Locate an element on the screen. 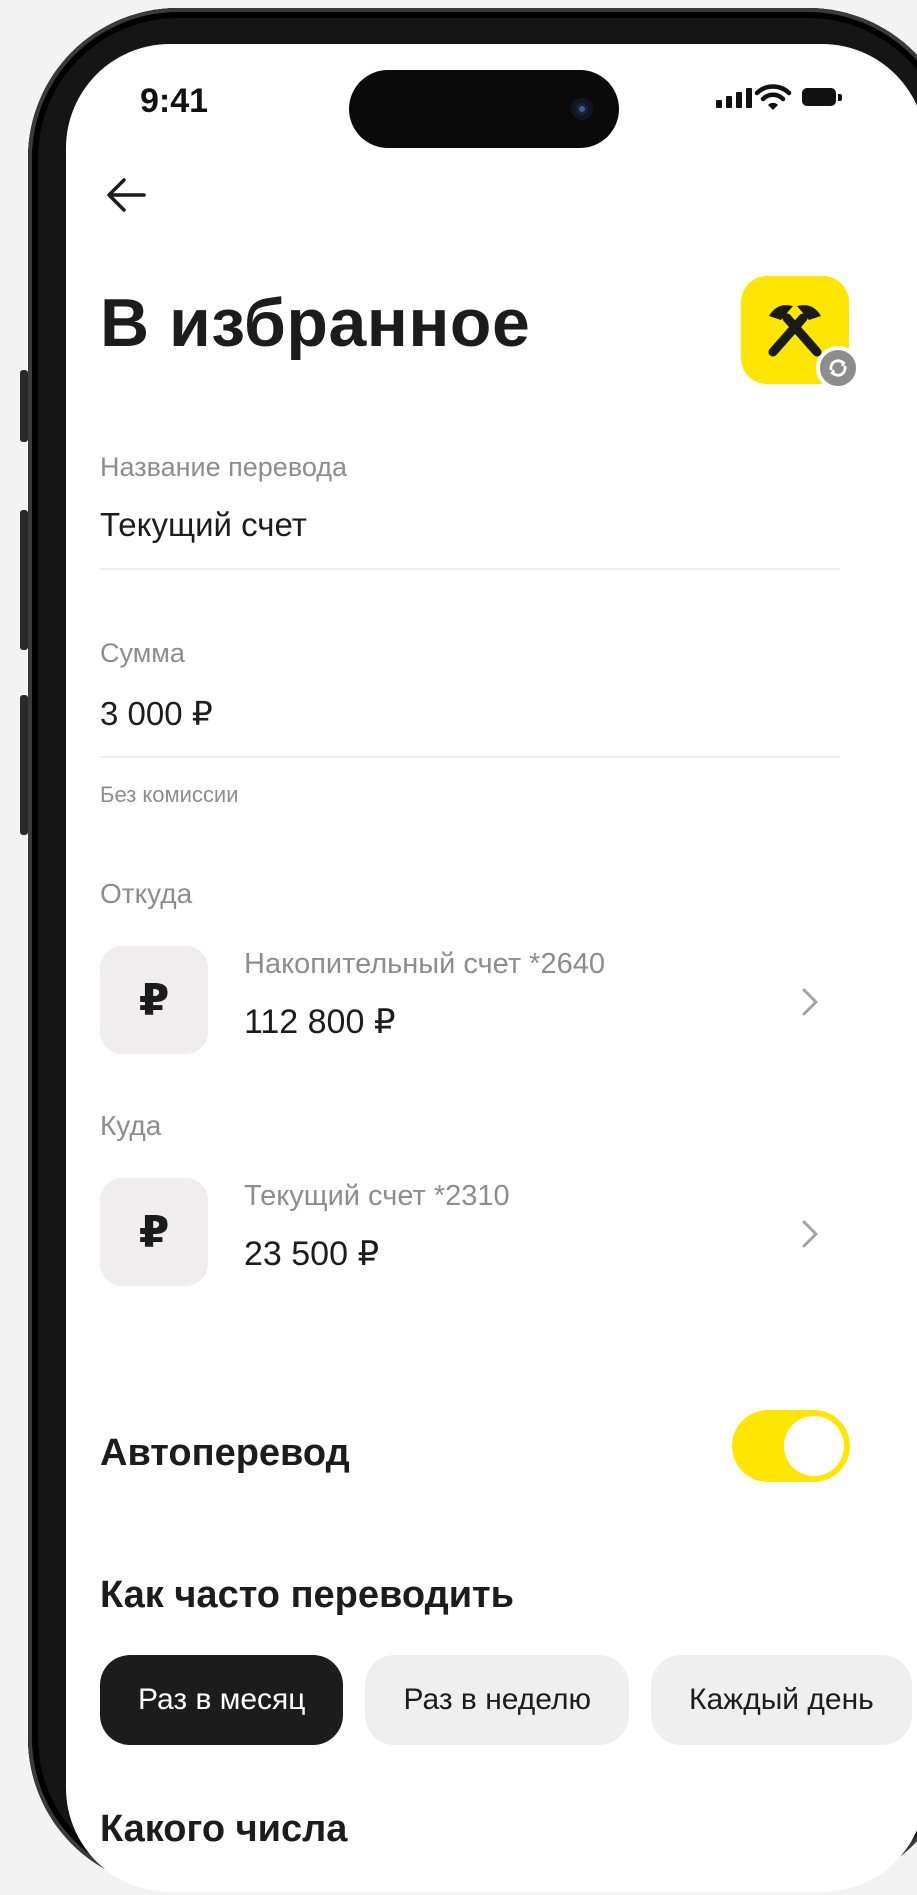 This screenshot has width=917, height=1895. autotransfer-toggle is located at coordinates (791, 1446).